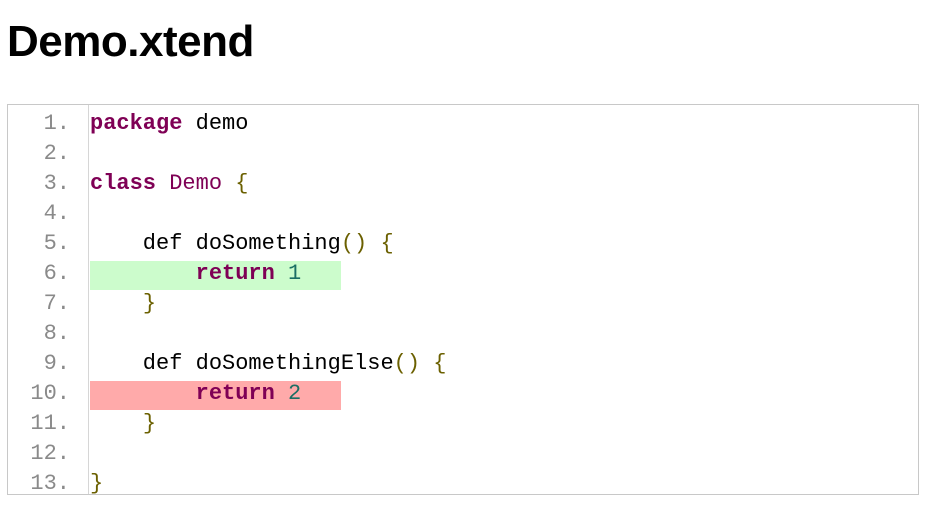 This screenshot has height=516, width=928. What do you see at coordinates (463, 214) in the screenshot?
I see `code-line: 4.` at bounding box center [463, 214].